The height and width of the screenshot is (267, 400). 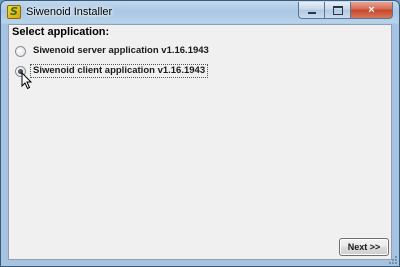 I want to click on select-application-heading: Select application:, so click(x=61, y=32).